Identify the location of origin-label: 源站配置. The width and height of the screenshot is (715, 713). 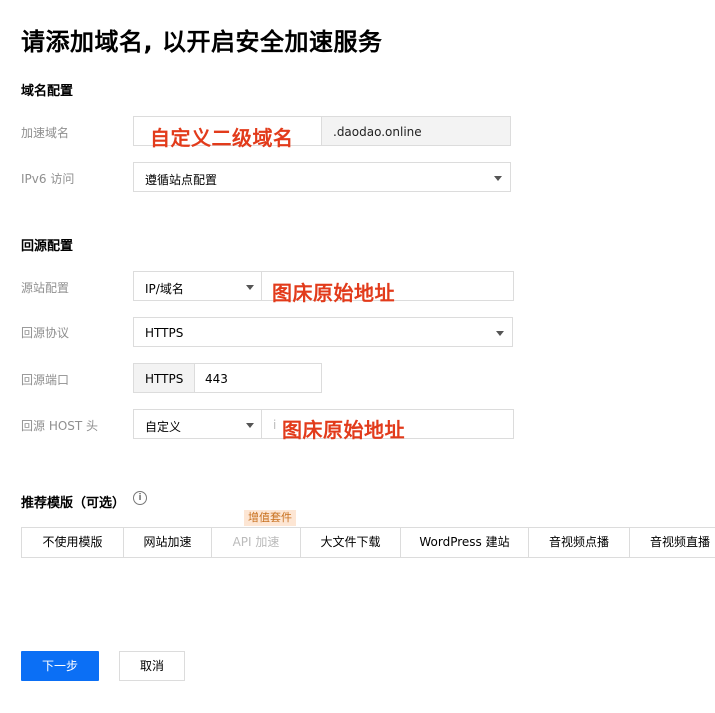
(45, 288).